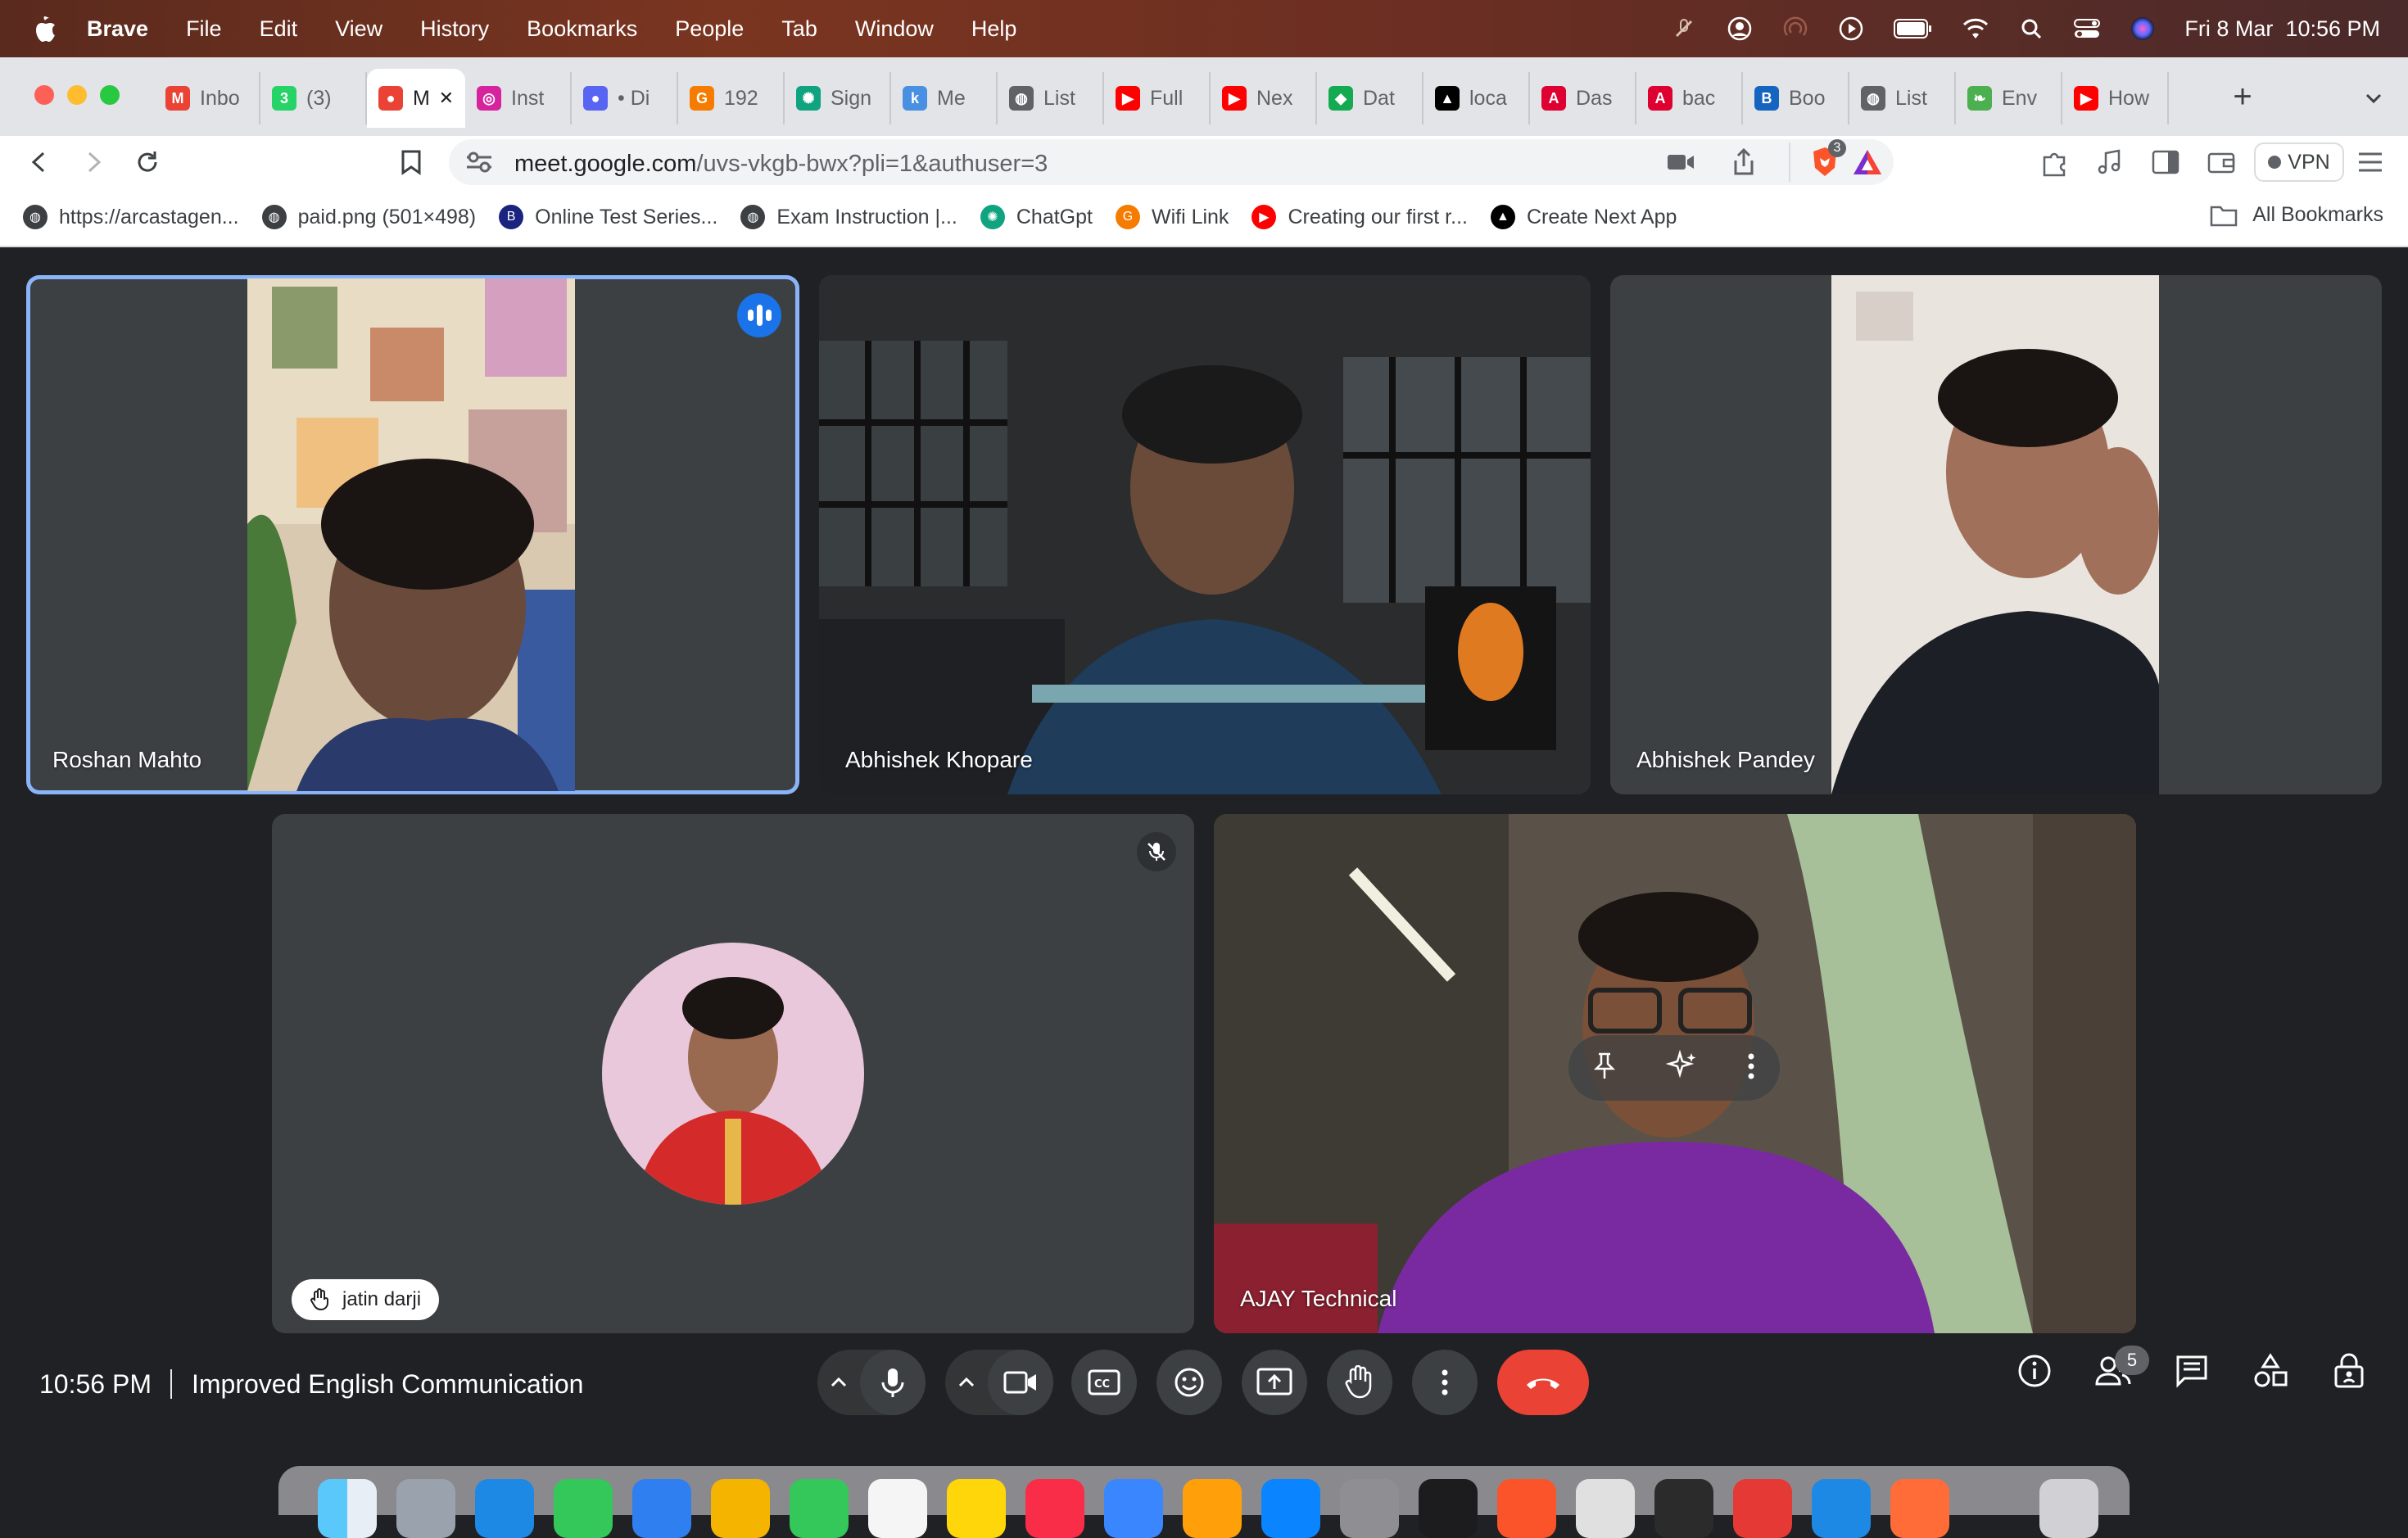  I want to click on dock-app-trash, so click(2068, 1509).